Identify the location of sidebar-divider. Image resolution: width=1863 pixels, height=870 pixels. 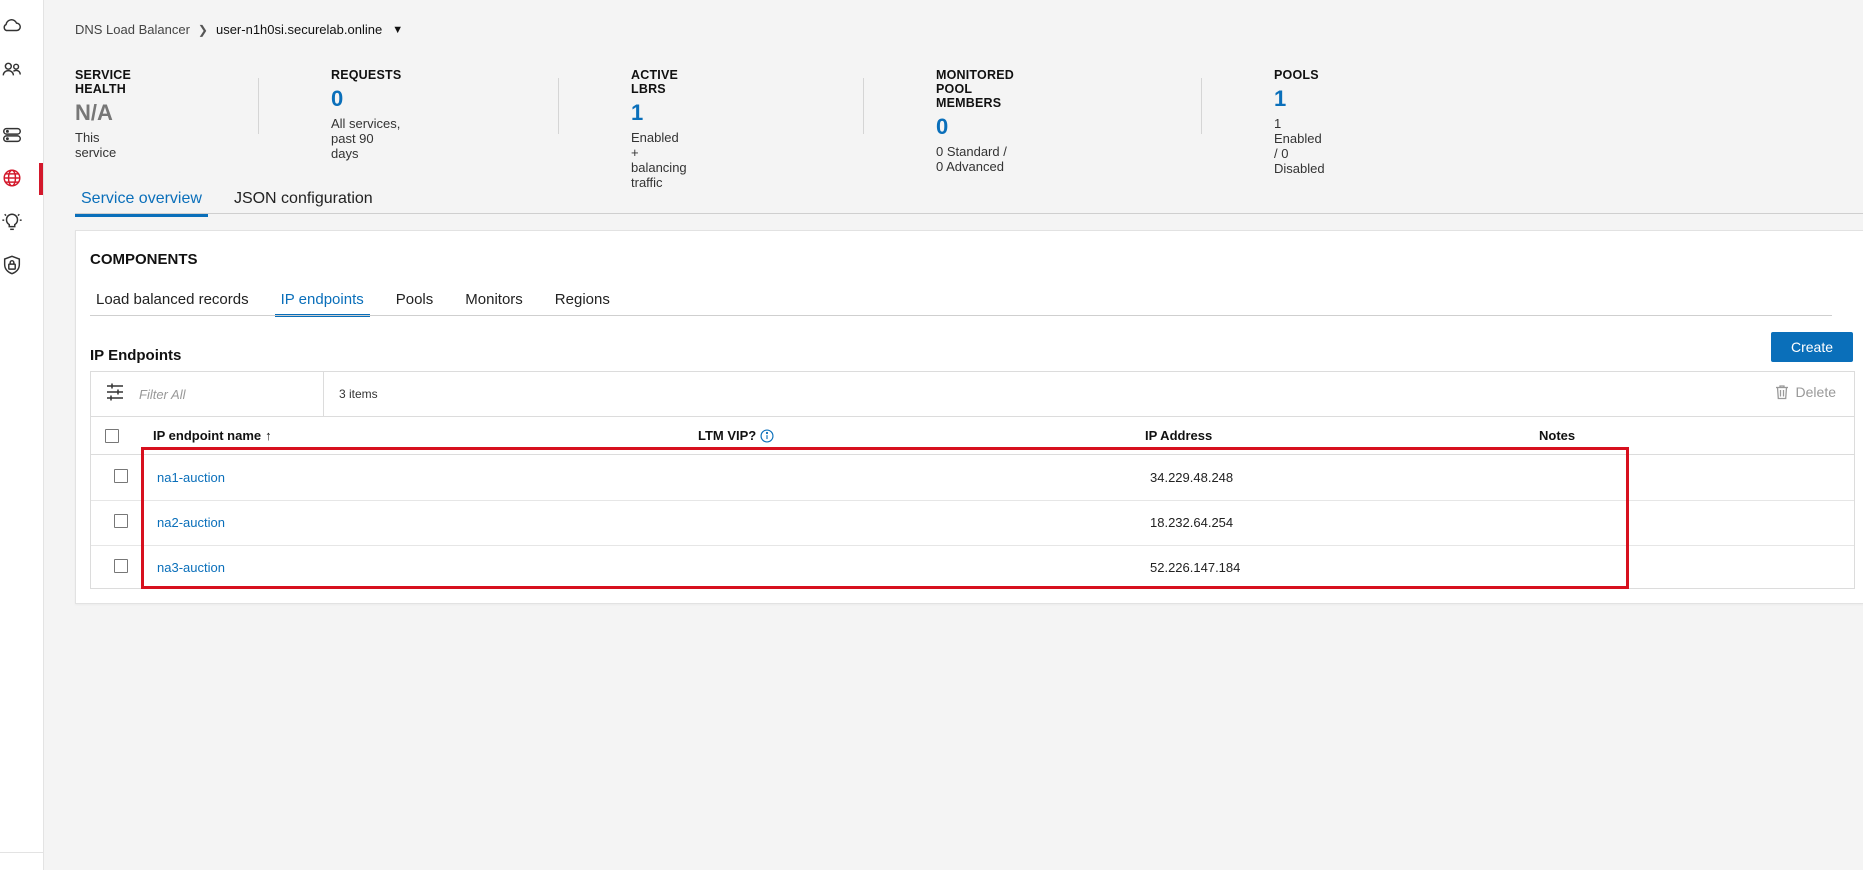
(21, 852).